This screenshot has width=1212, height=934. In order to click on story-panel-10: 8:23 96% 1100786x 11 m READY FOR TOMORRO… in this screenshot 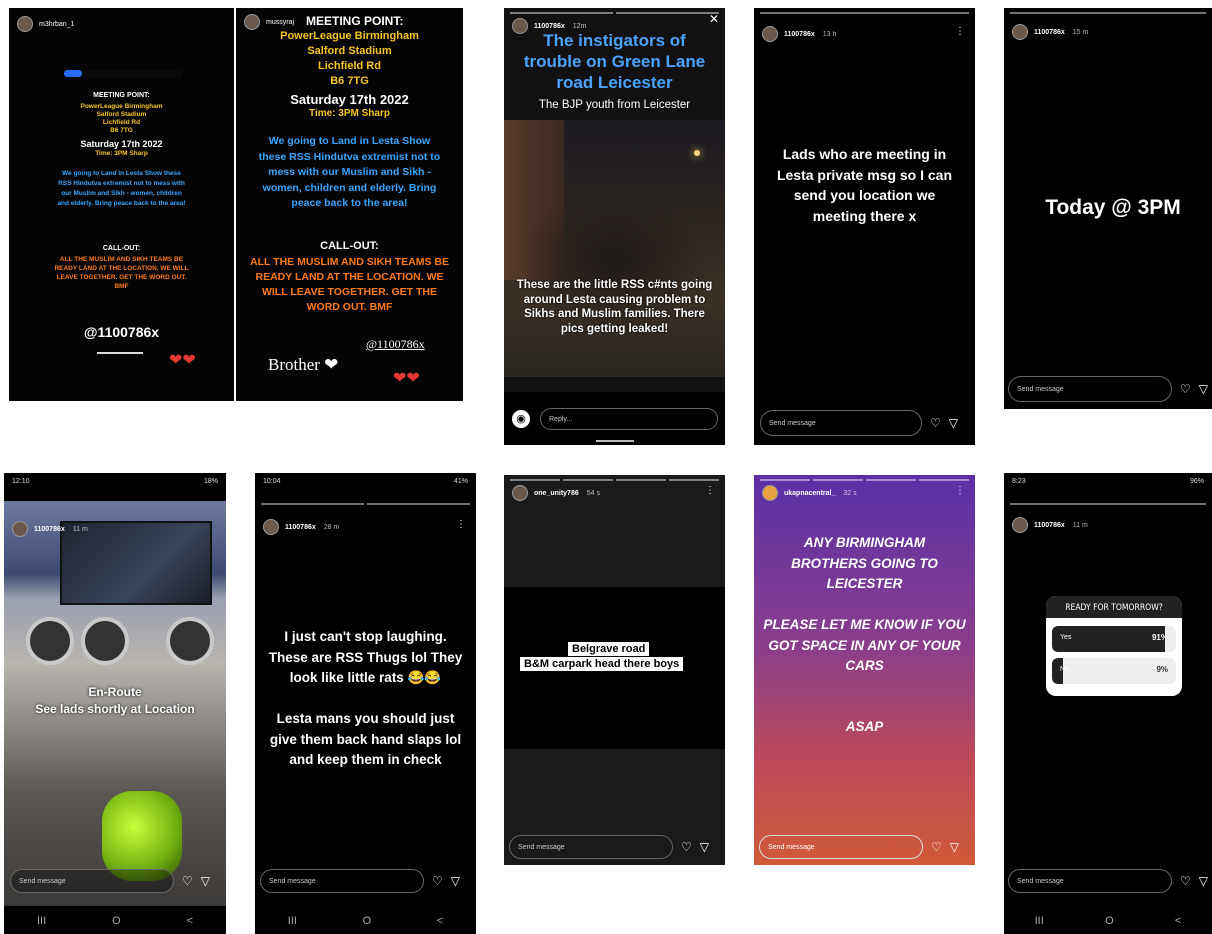, I will do `click(1108, 703)`.